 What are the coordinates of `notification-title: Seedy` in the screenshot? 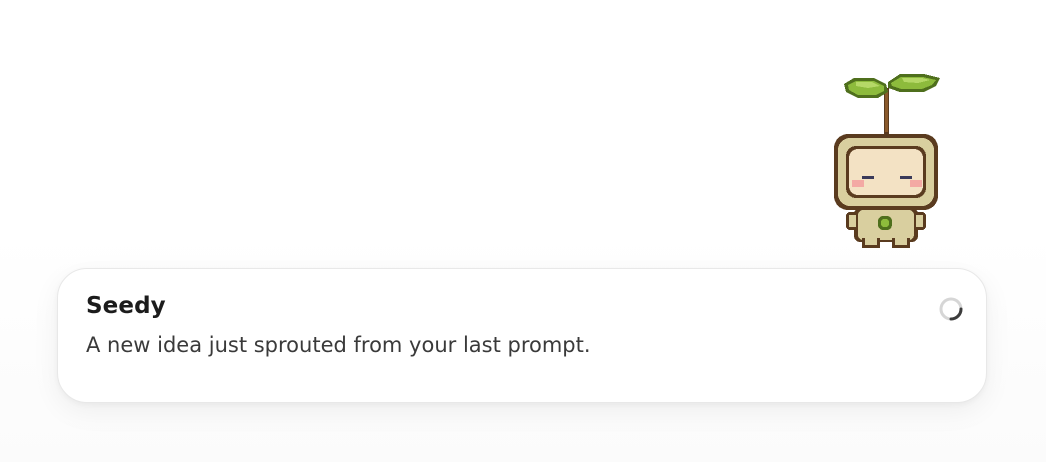 It's located at (126, 306).